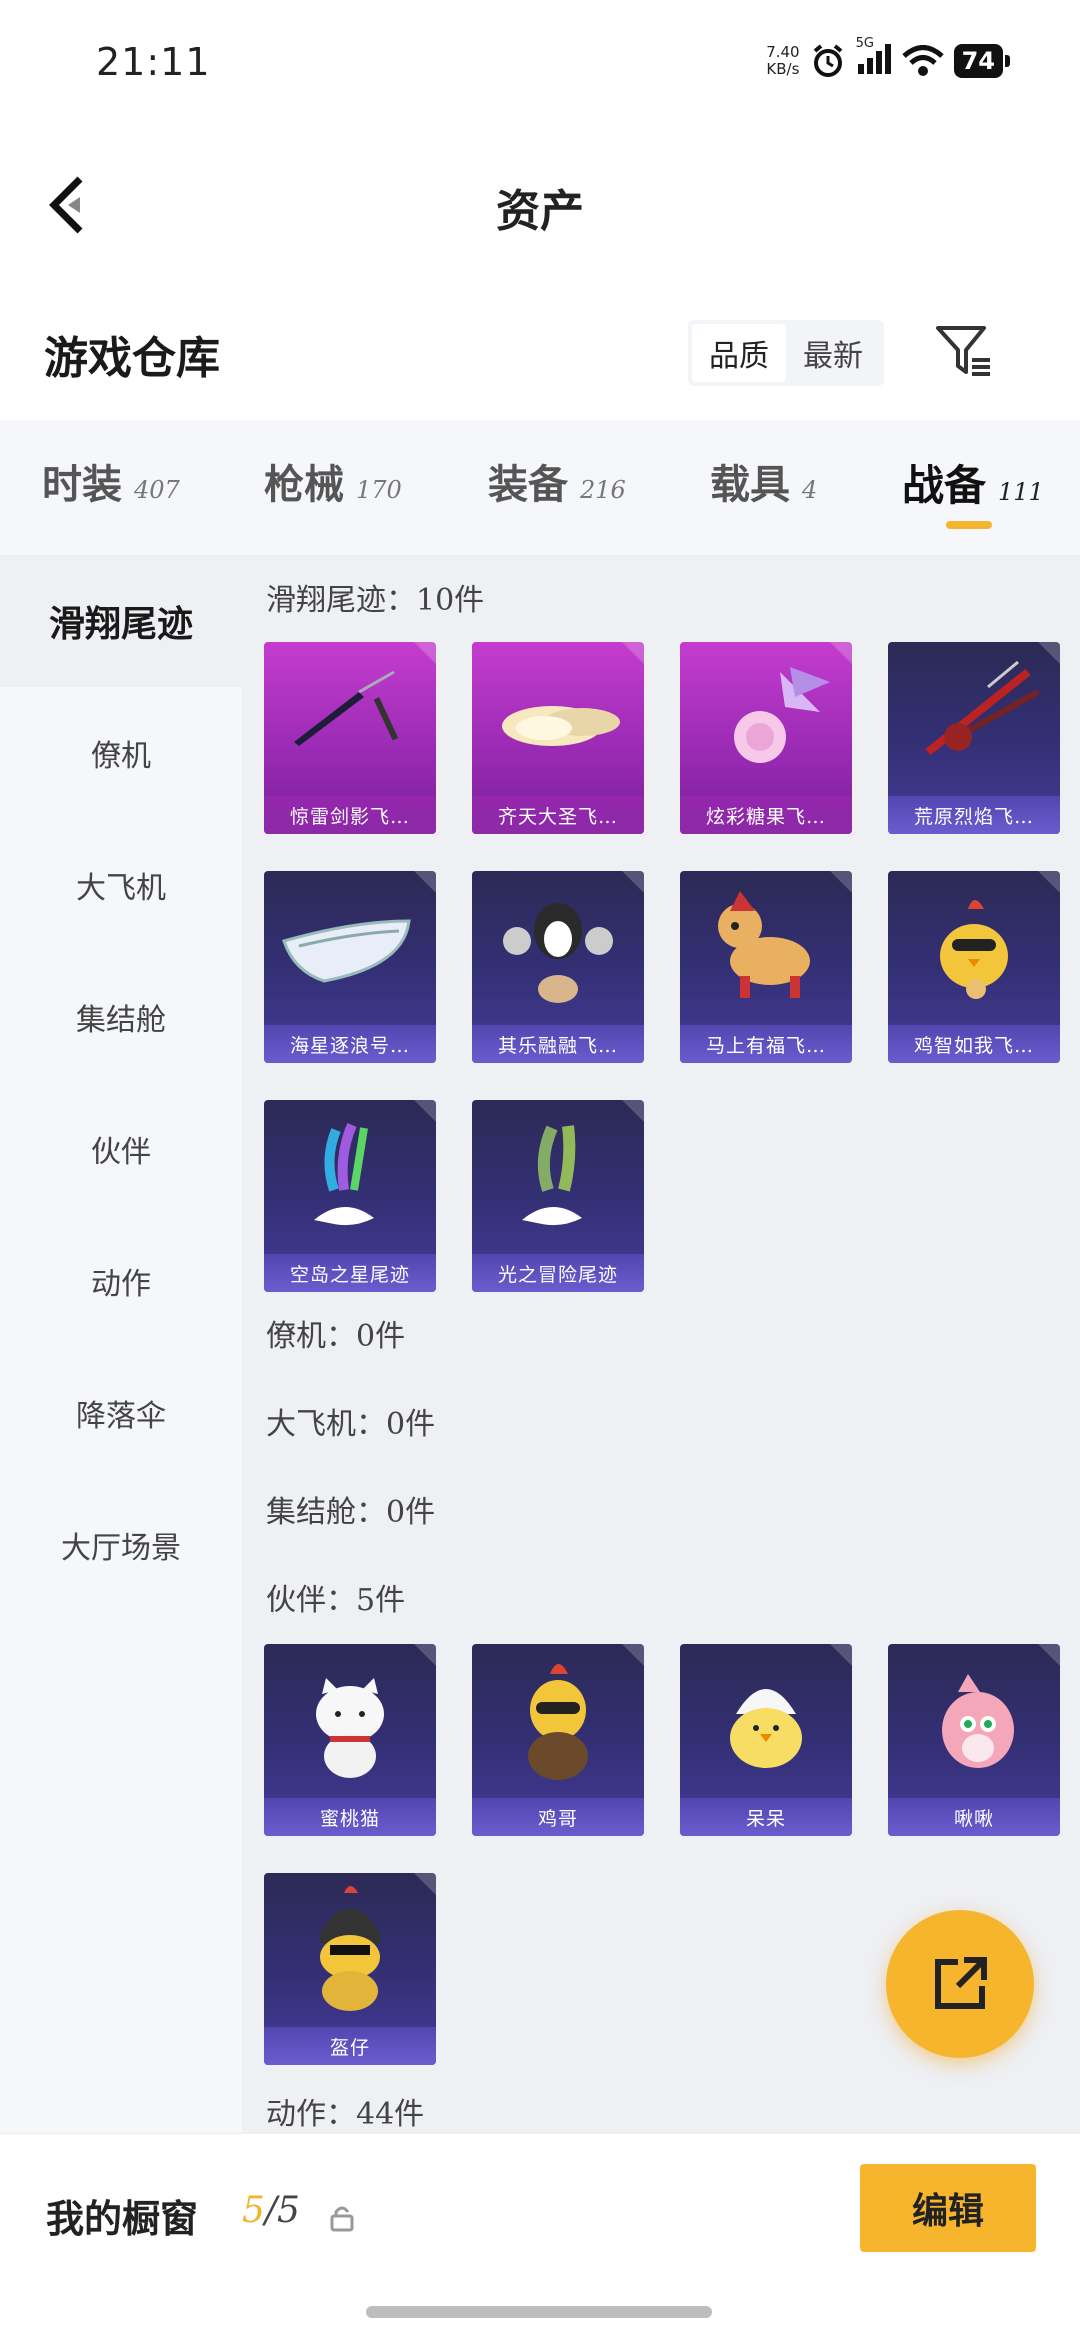 This screenshot has height=2339, width=1080. What do you see at coordinates (552, 1175) in the screenshot?
I see `green-smoke-icon` at bounding box center [552, 1175].